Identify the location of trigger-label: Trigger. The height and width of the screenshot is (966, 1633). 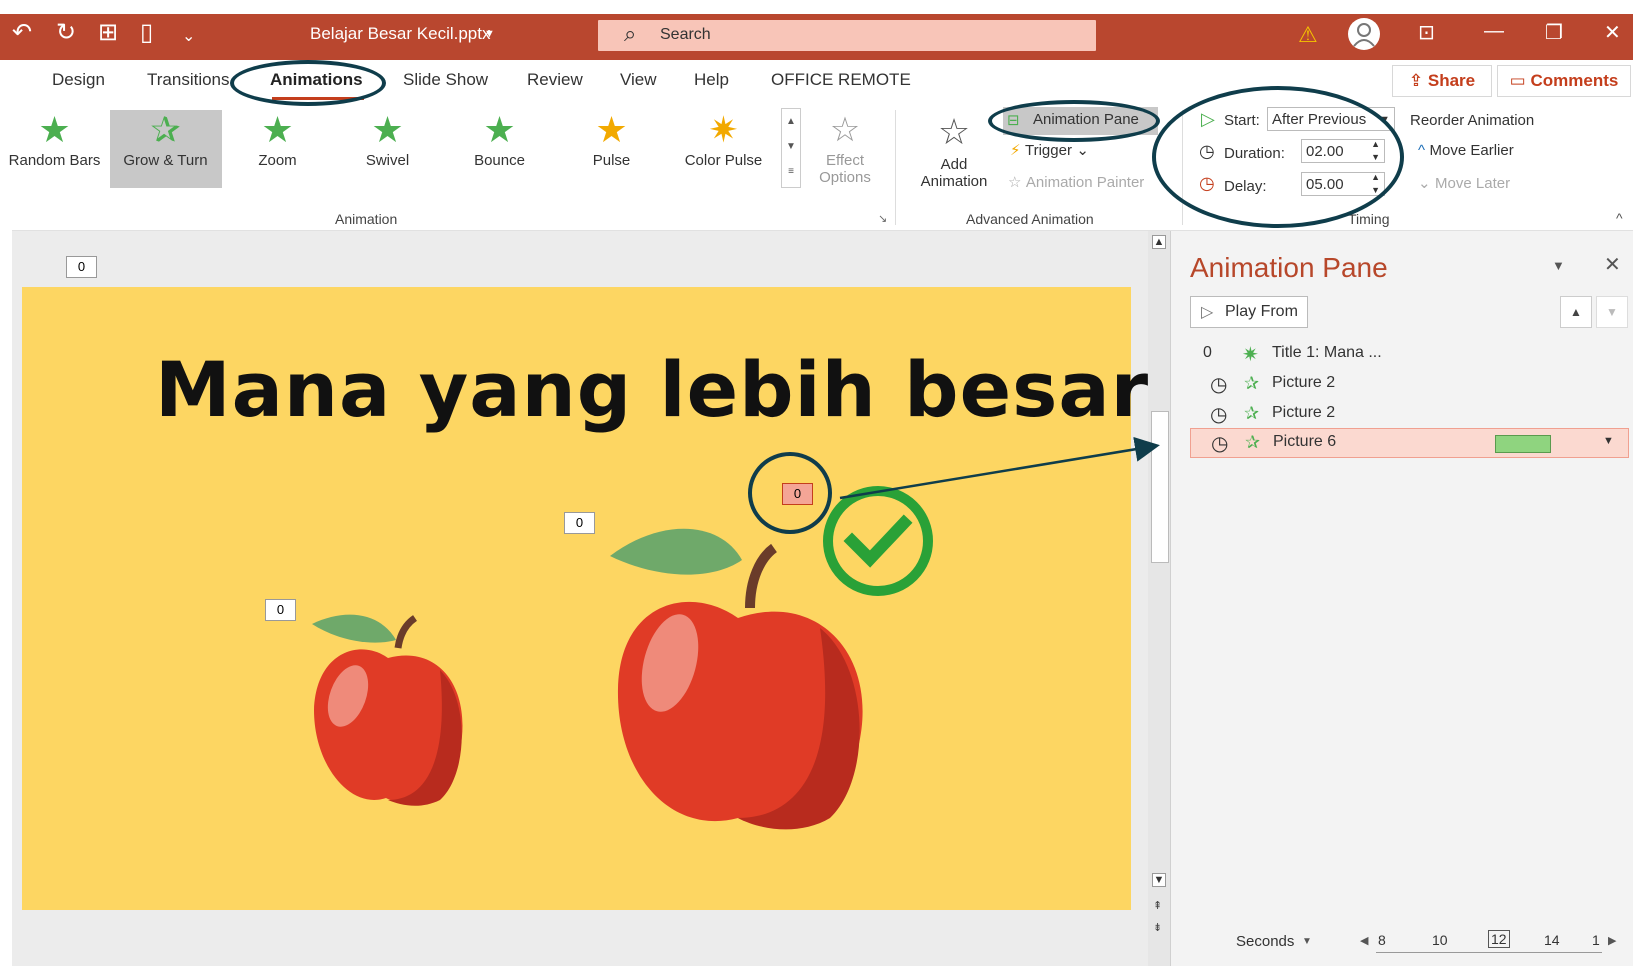
(1048, 150).